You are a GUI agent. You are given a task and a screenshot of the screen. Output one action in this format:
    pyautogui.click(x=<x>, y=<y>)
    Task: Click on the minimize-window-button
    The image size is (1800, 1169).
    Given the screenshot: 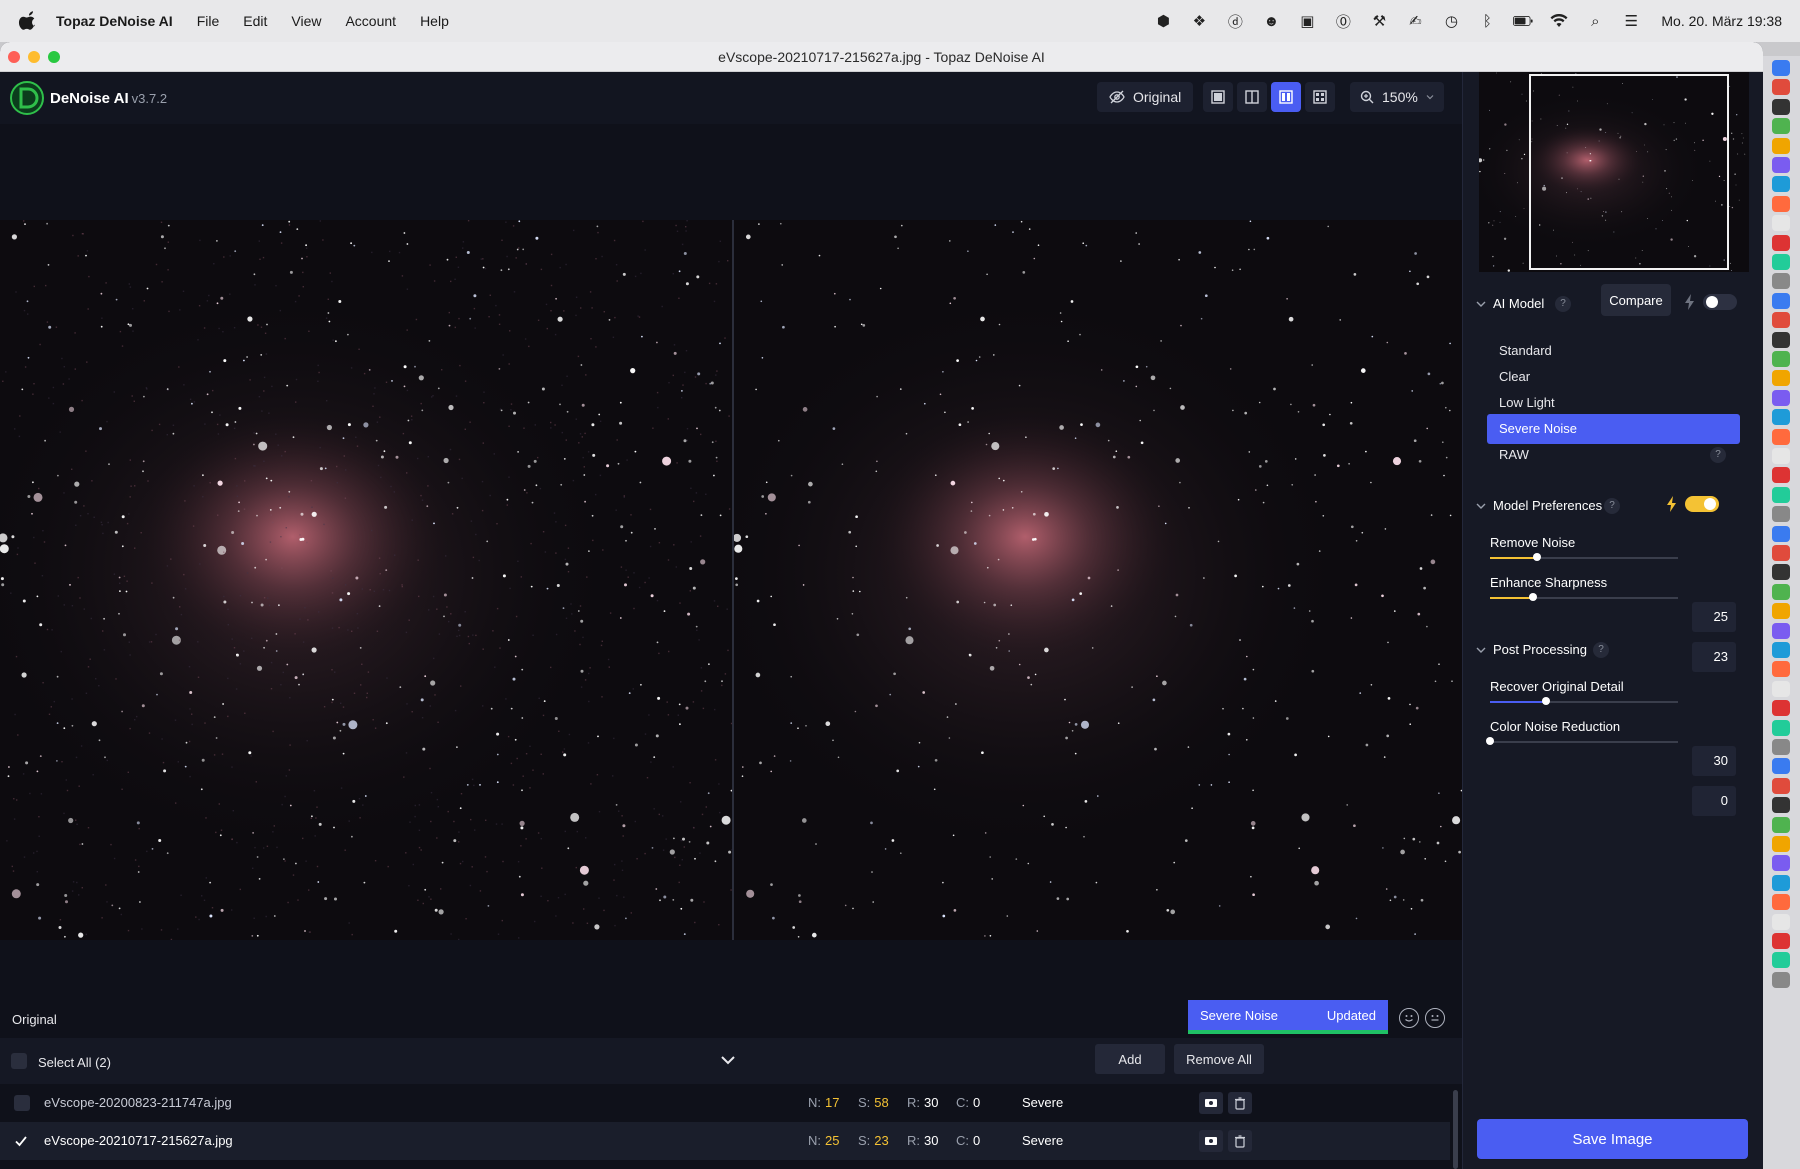 What is the action you would take?
    pyautogui.click(x=34, y=57)
    